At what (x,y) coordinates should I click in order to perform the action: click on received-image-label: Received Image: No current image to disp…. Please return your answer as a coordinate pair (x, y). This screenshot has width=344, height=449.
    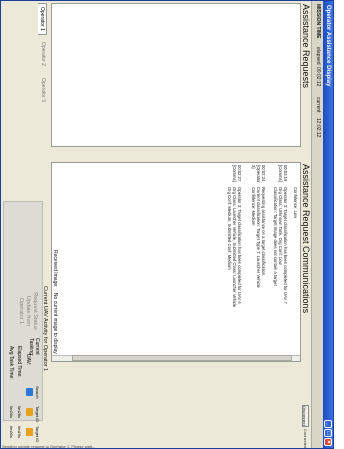
    Looking at the image, I should click on (55, 310).